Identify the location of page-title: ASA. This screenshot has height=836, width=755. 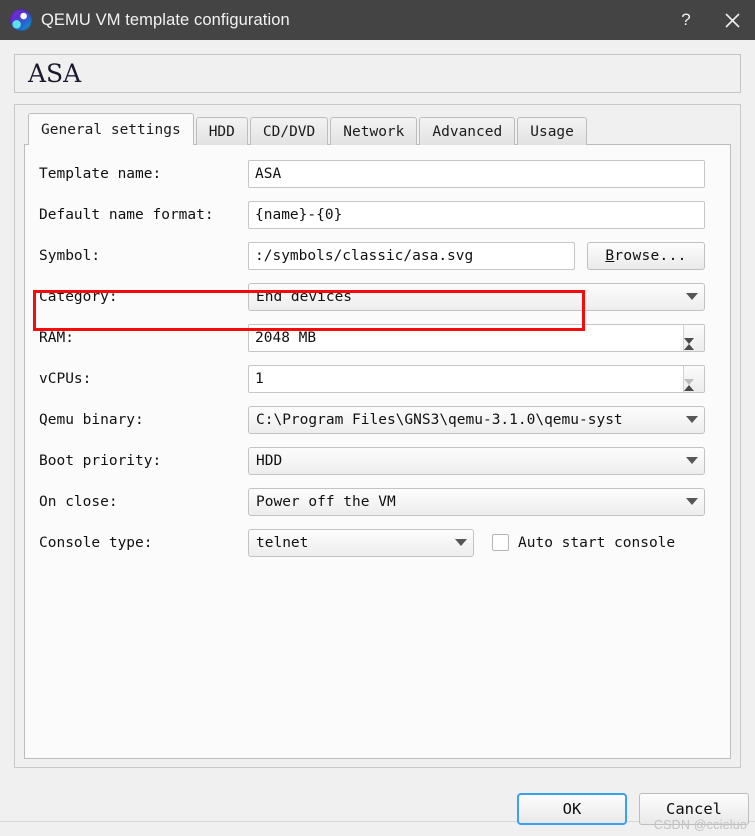
(55, 73).